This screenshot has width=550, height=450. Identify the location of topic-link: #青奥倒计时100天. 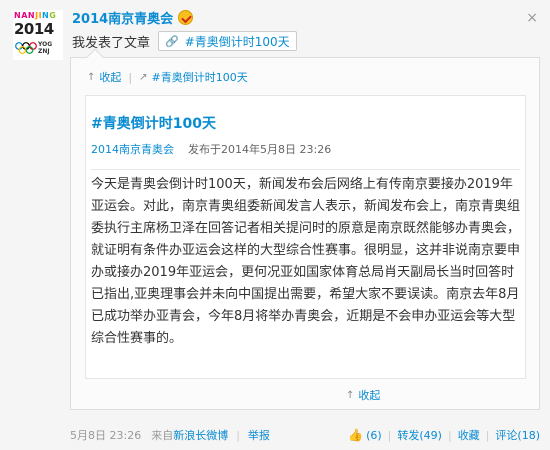
(200, 77).